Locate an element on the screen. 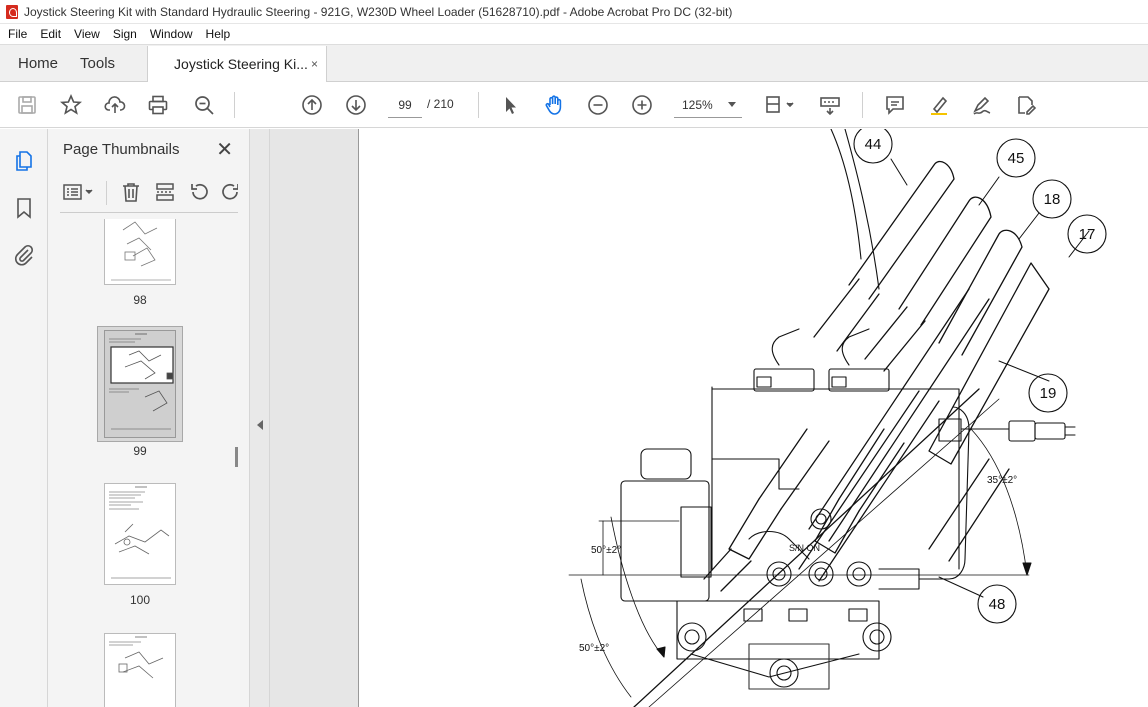 The width and height of the screenshot is (1148, 707). extract-pages-icon is located at coordinates (166, 193).